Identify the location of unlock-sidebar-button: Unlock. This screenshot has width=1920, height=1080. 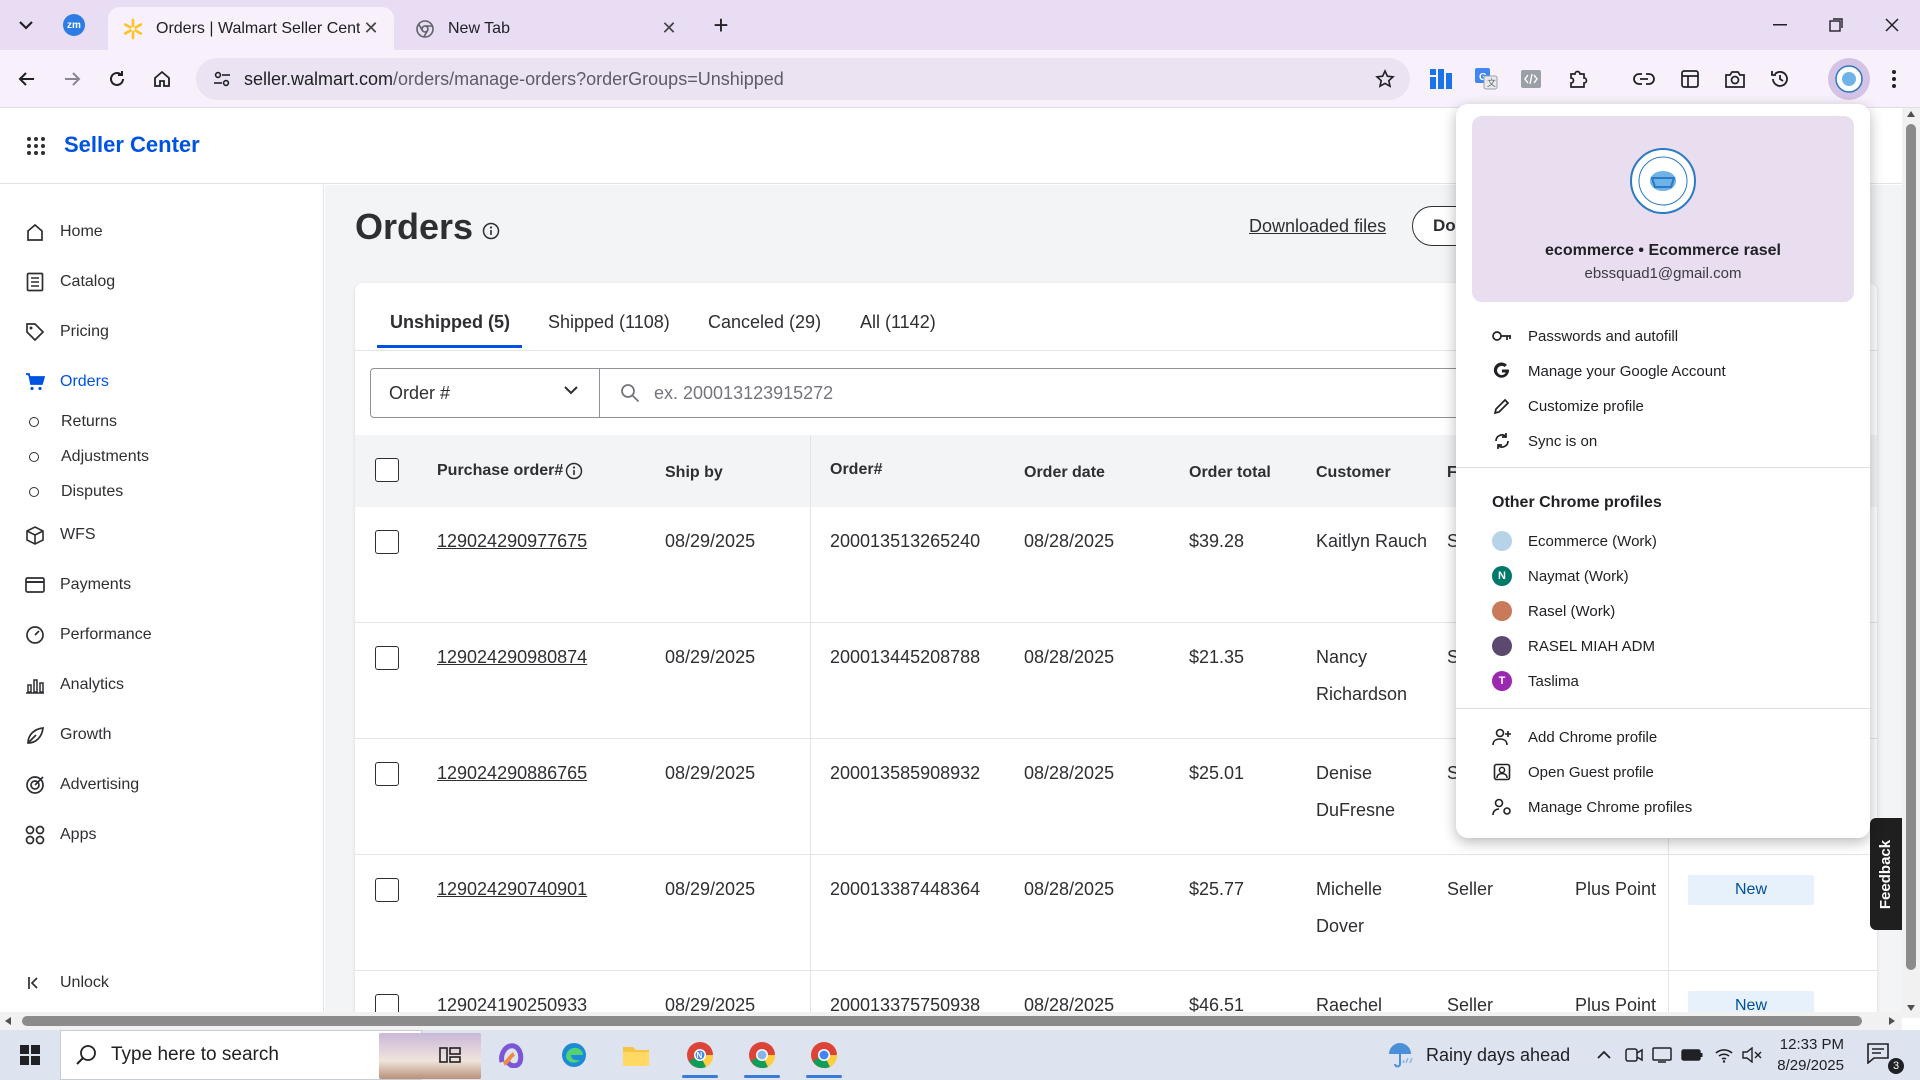
(162, 983).